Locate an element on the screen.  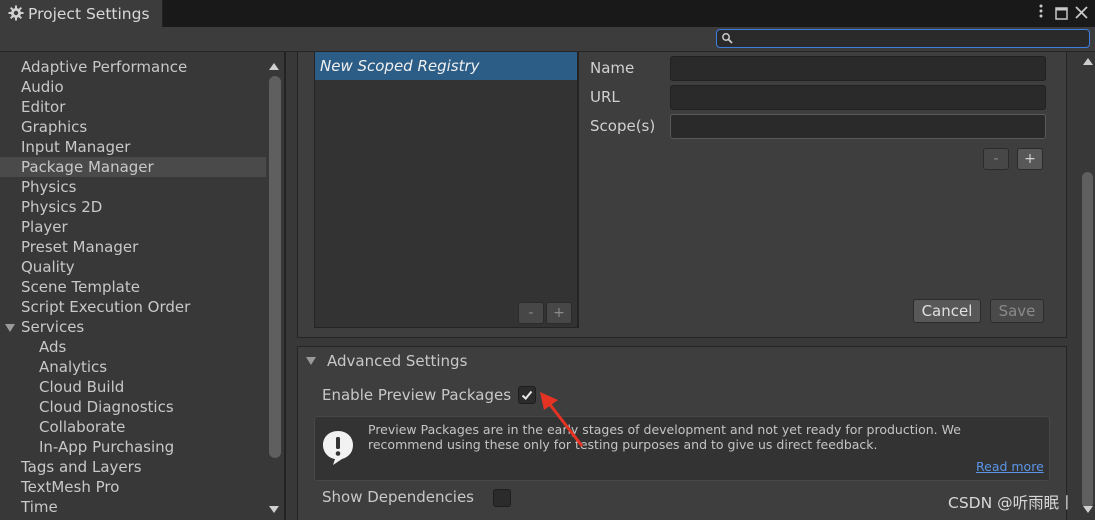
sidebar-item-label: Graphics is located at coordinates (54, 127).